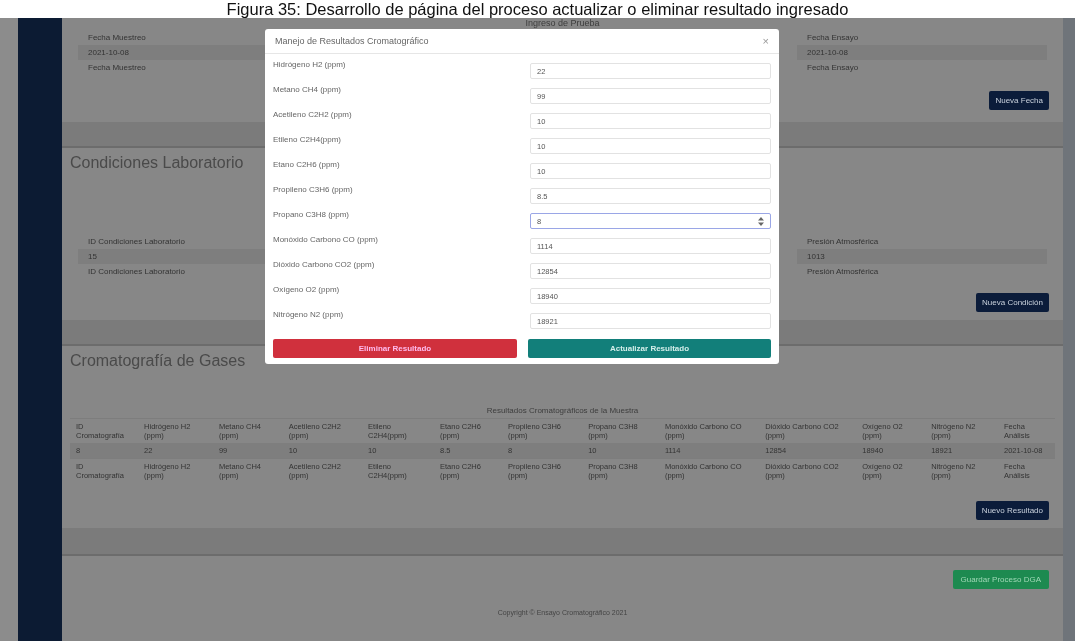 The image size is (1075, 641). What do you see at coordinates (1012, 510) in the screenshot?
I see `new-result-button: Nuevo Resultado` at bounding box center [1012, 510].